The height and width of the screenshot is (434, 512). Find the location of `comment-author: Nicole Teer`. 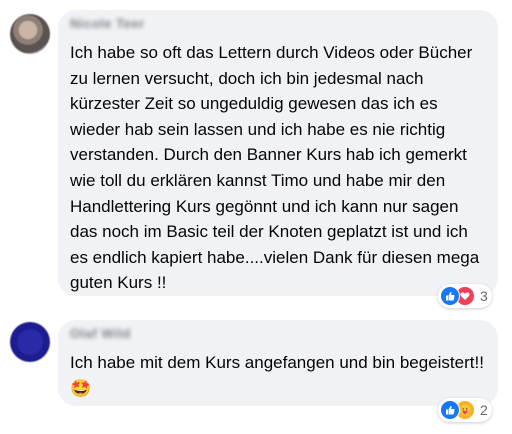

comment-author: Nicole Teer is located at coordinates (107, 23).